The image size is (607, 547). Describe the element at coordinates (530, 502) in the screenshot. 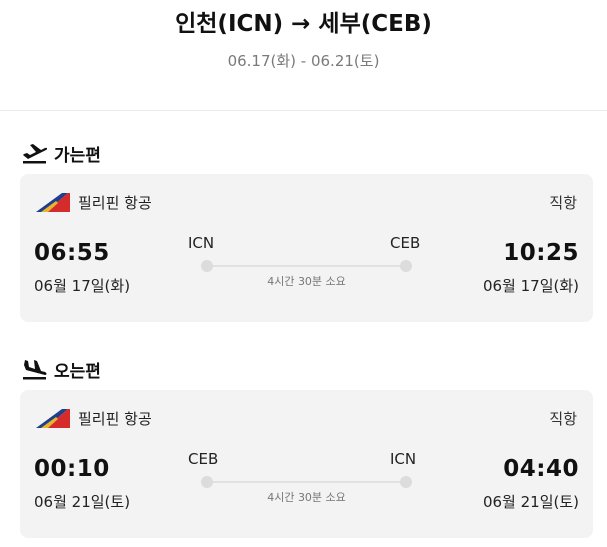

I see `inbound-arrival-date: 06월 21일(토)` at that location.